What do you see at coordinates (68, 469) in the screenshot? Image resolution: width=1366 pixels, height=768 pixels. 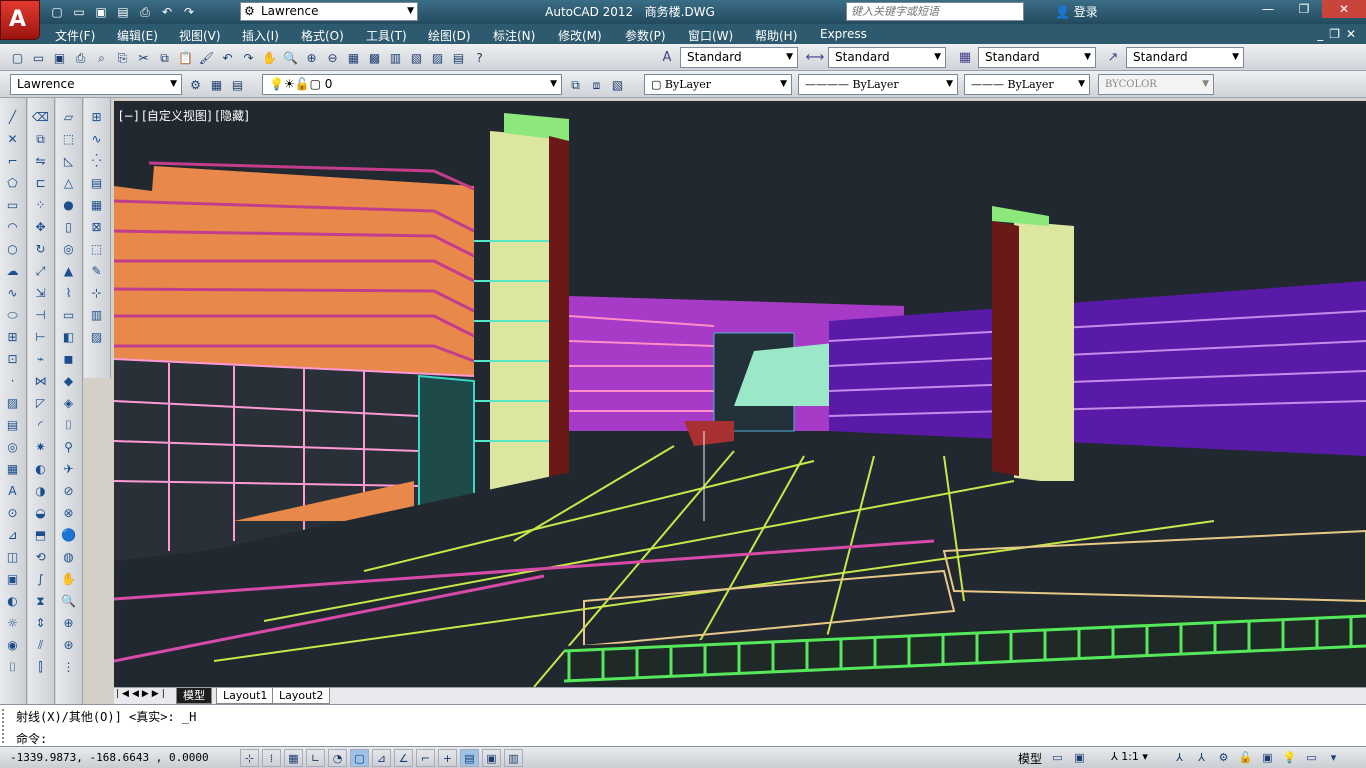 I see `fly-icon: ✈` at bounding box center [68, 469].